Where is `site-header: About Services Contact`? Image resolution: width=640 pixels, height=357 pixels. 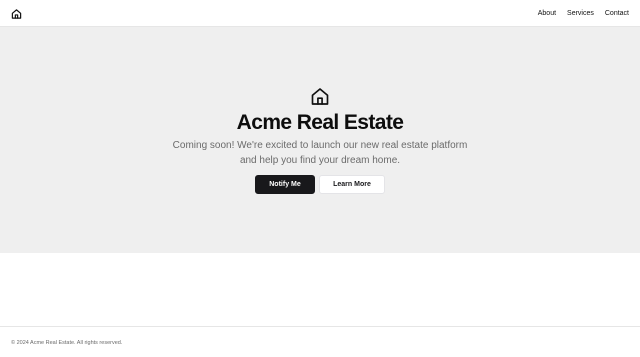
site-header: About Services Contact is located at coordinates (320, 13).